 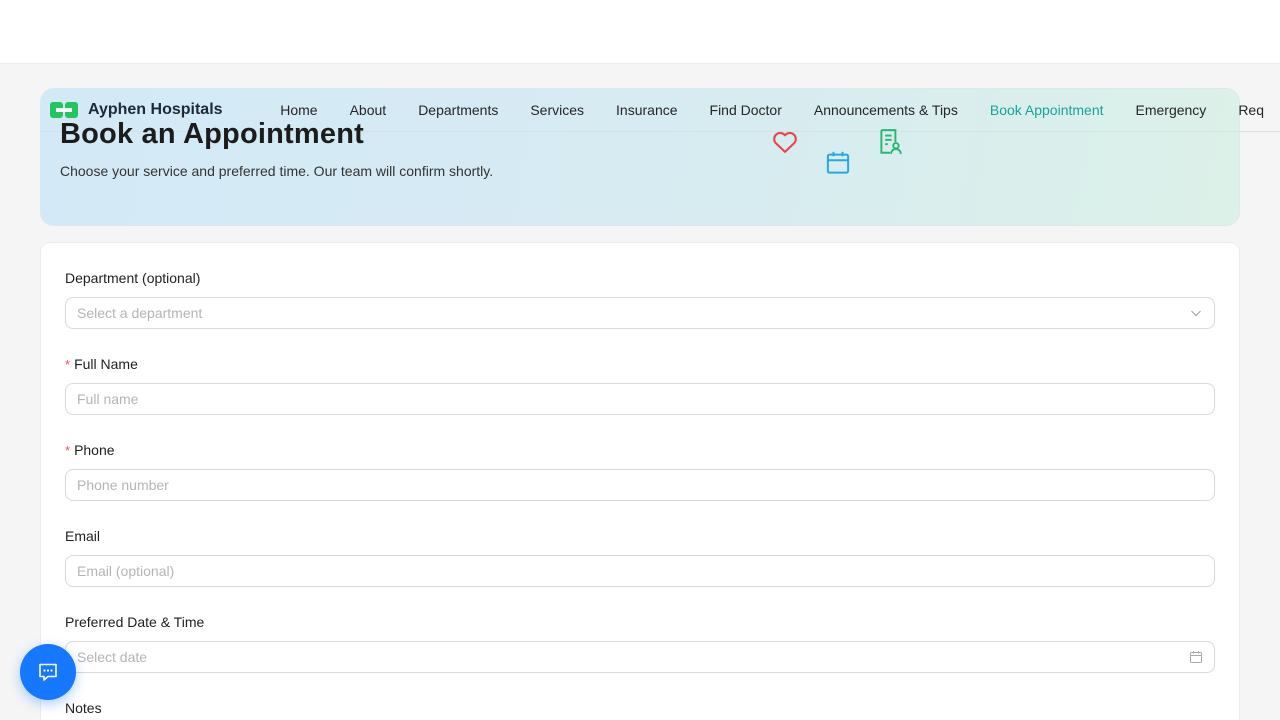 What do you see at coordinates (106, 364) in the screenshot?
I see `full-name-label-text: Full Name` at bounding box center [106, 364].